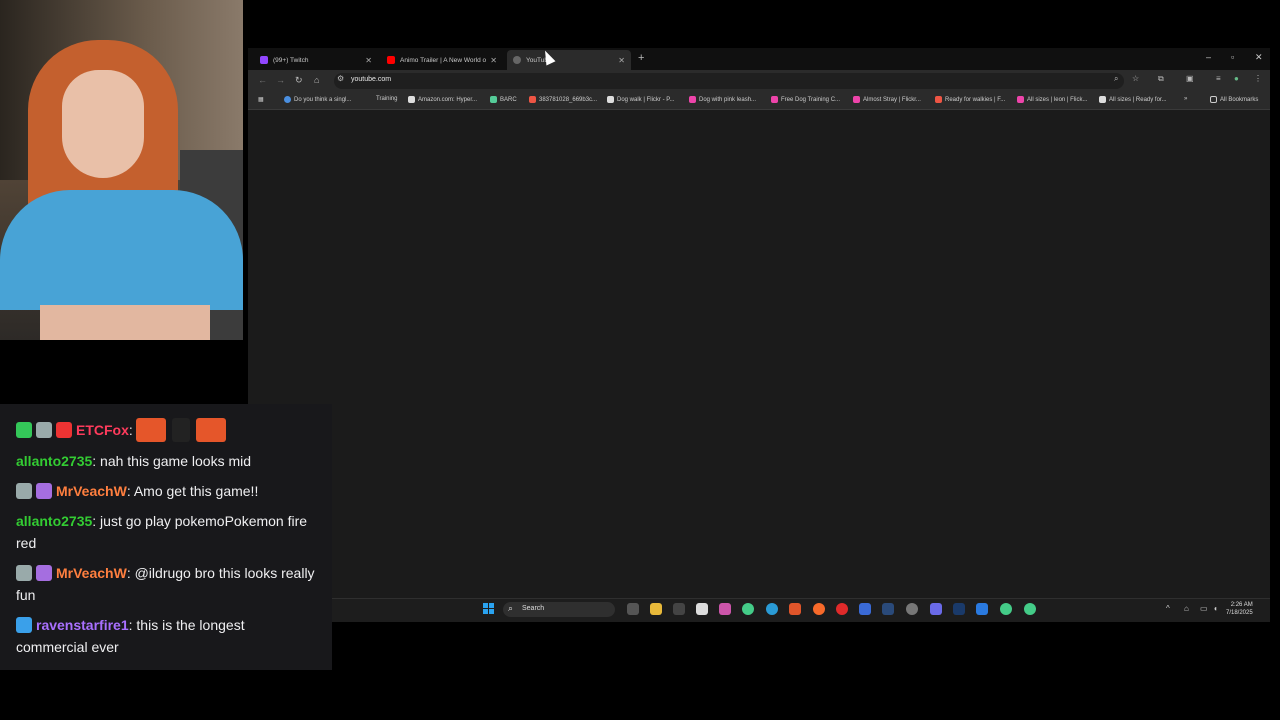 This screenshot has width=1280, height=720. I want to click on photoshop-icon, so click(959, 609).